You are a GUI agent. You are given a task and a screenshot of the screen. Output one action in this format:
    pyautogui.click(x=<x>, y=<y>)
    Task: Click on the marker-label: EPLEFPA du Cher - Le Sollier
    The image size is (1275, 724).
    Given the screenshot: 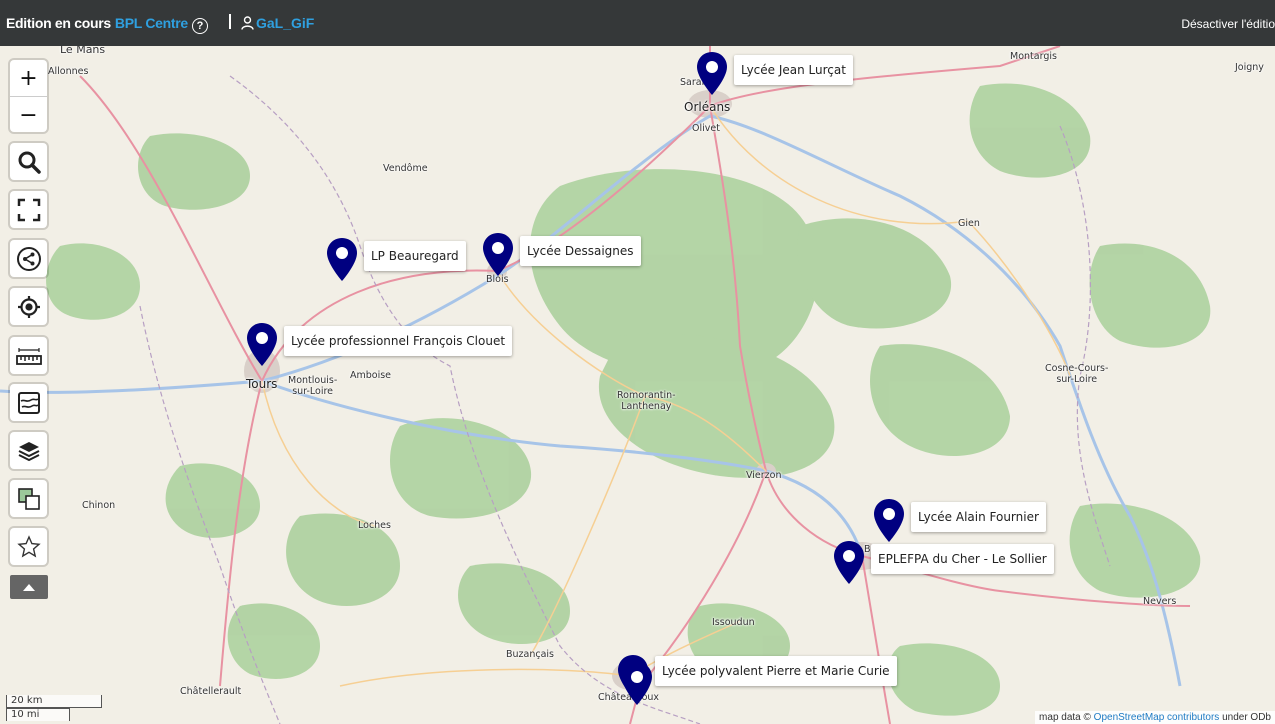 What is the action you would take?
    pyautogui.click(x=962, y=559)
    